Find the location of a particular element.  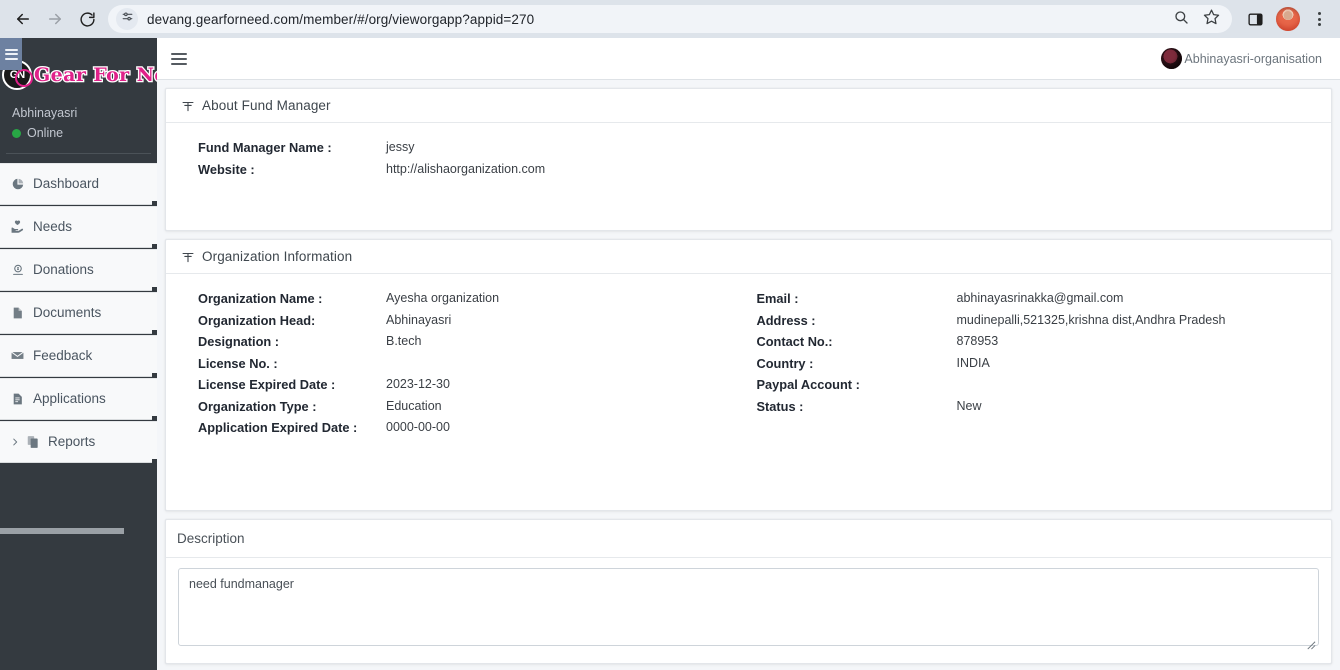

dashboard-pie-icon is located at coordinates (17, 184).